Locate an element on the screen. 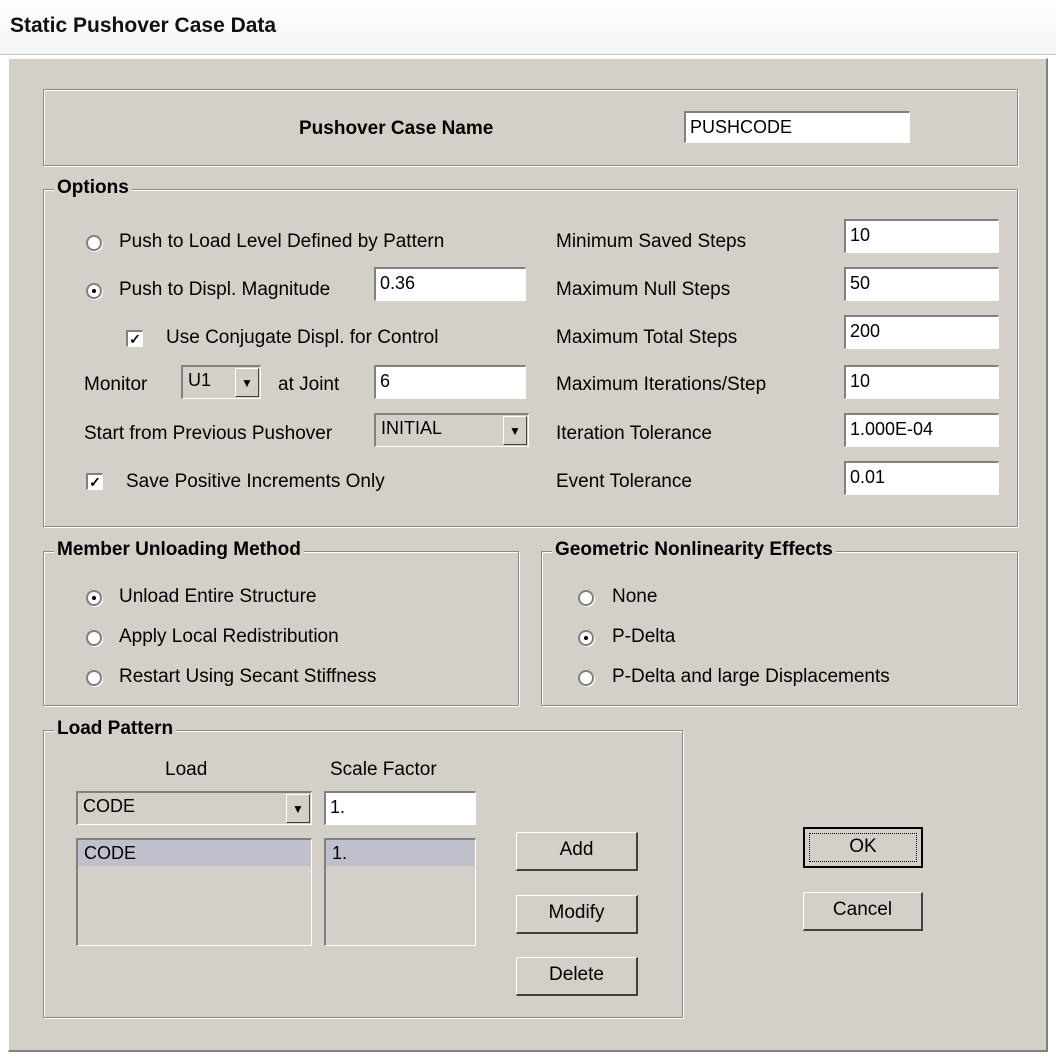  pdelta-large-label: P-Delta and large Displacements is located at coordinates (751, 676).